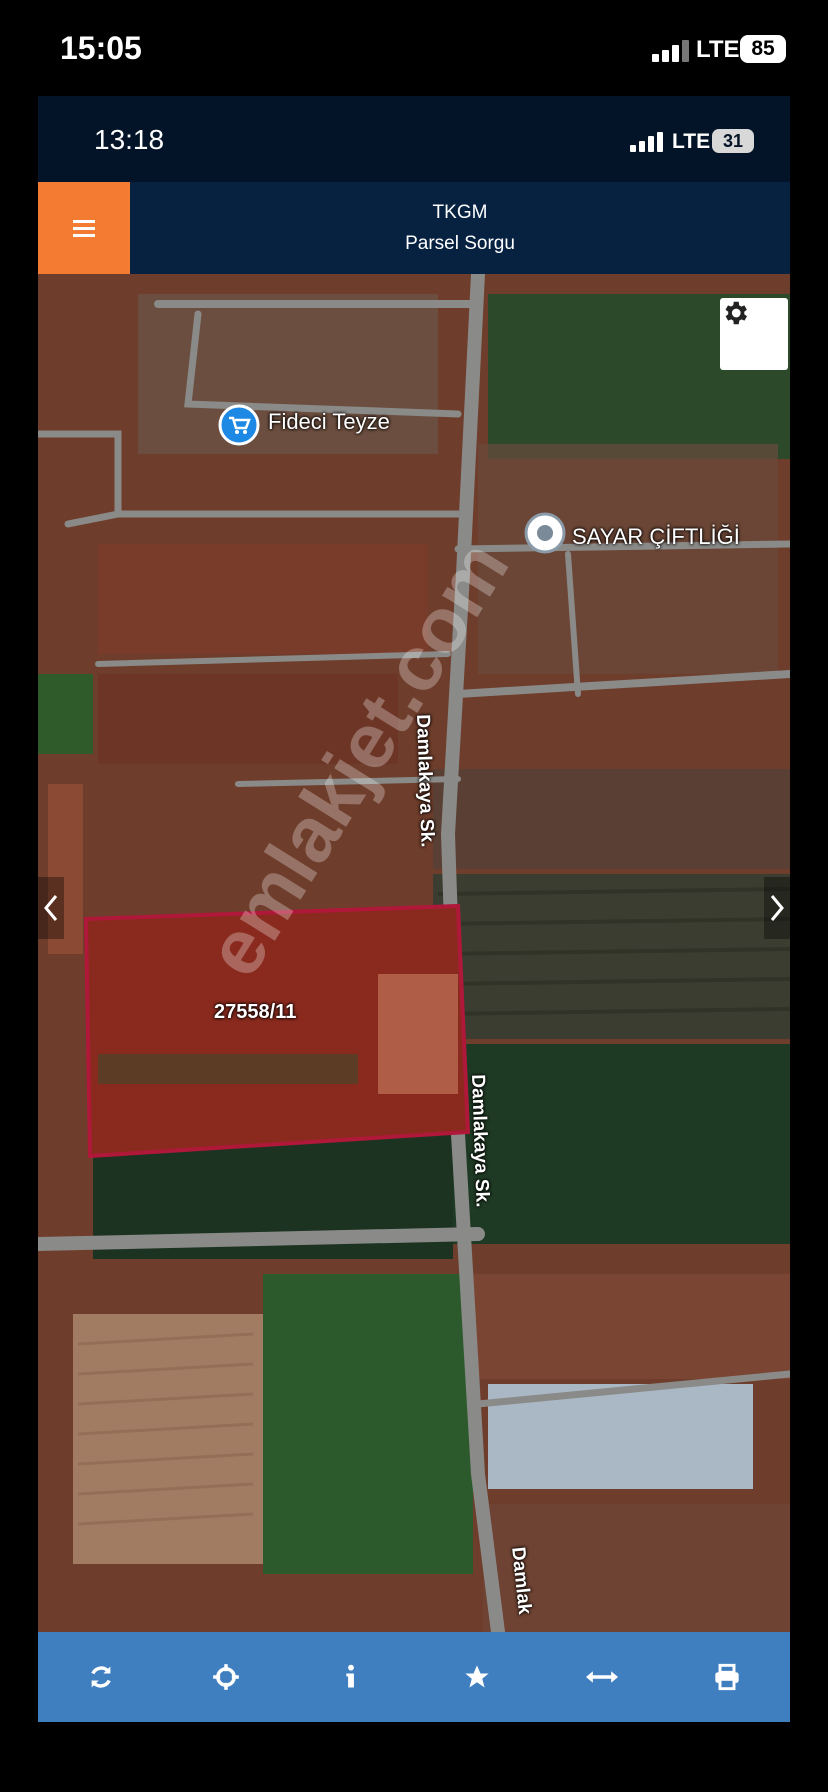  What do you see at coordinates (460, 212) in the screenshot?
I see `app-title: TKGM` at bounding box center [460, 212].